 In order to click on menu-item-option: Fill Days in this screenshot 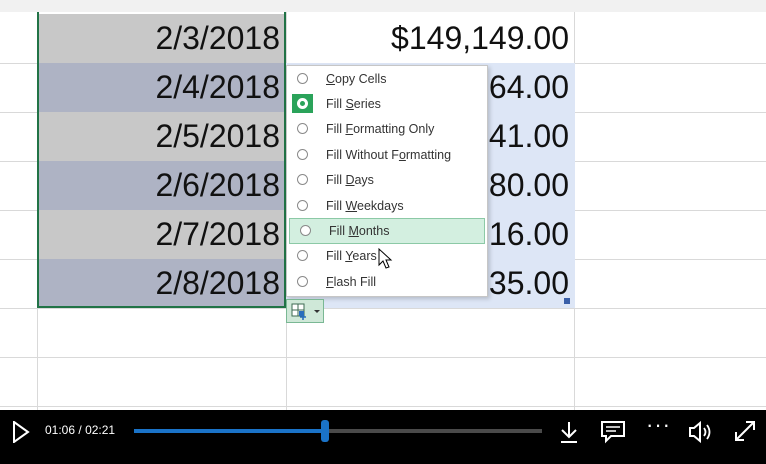, I will do `click(387, 180)`.